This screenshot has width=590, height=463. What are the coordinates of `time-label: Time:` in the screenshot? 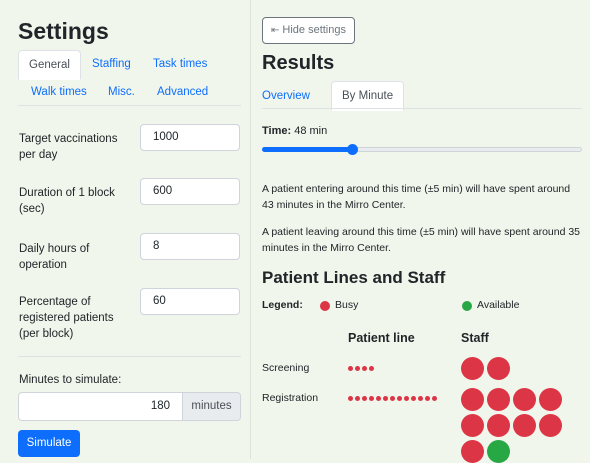 It's located at (277, 131).